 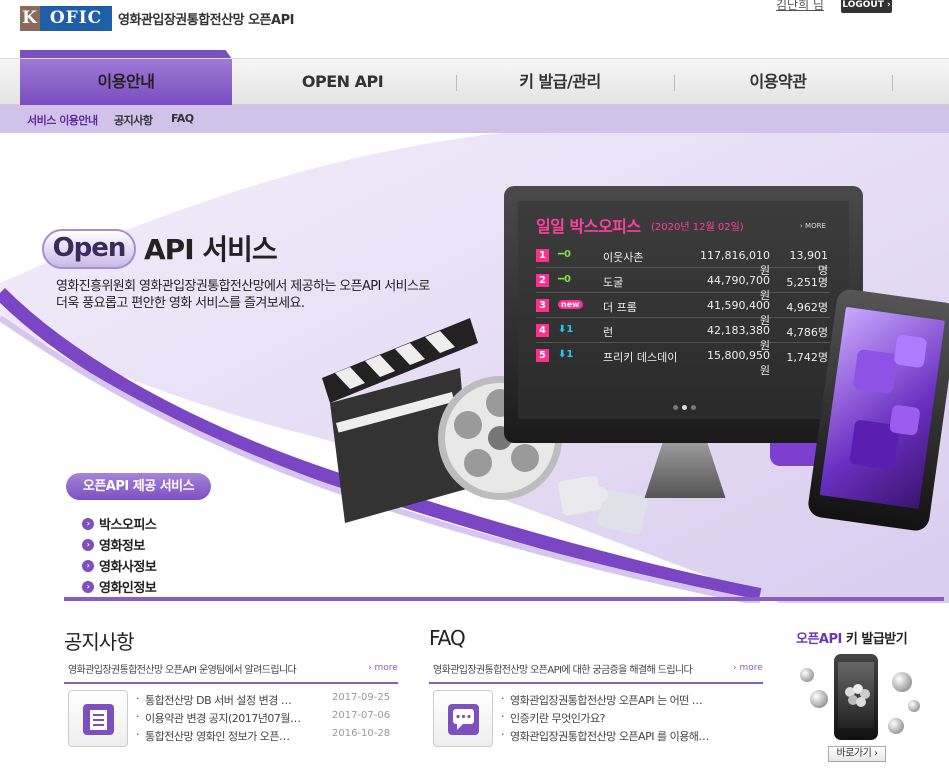 I want to click on movie-title: 이웃사촌, so click(x=623, y=257).